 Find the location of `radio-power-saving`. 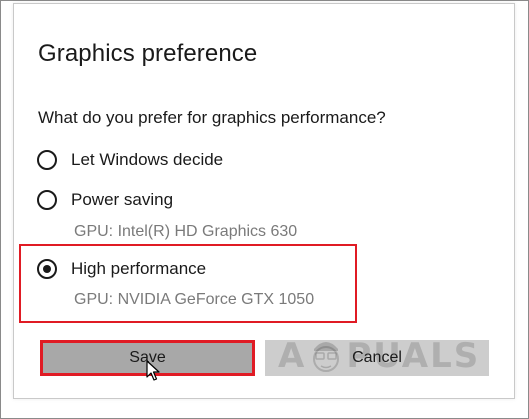

radio-power-saving is located at coordinates (47, 200).